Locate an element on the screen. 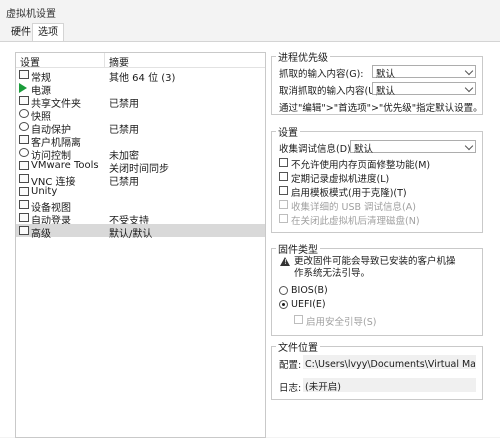 The width and height of the screenshot is (500, 438). snapshot-icon is located at coordinates (24, 113).